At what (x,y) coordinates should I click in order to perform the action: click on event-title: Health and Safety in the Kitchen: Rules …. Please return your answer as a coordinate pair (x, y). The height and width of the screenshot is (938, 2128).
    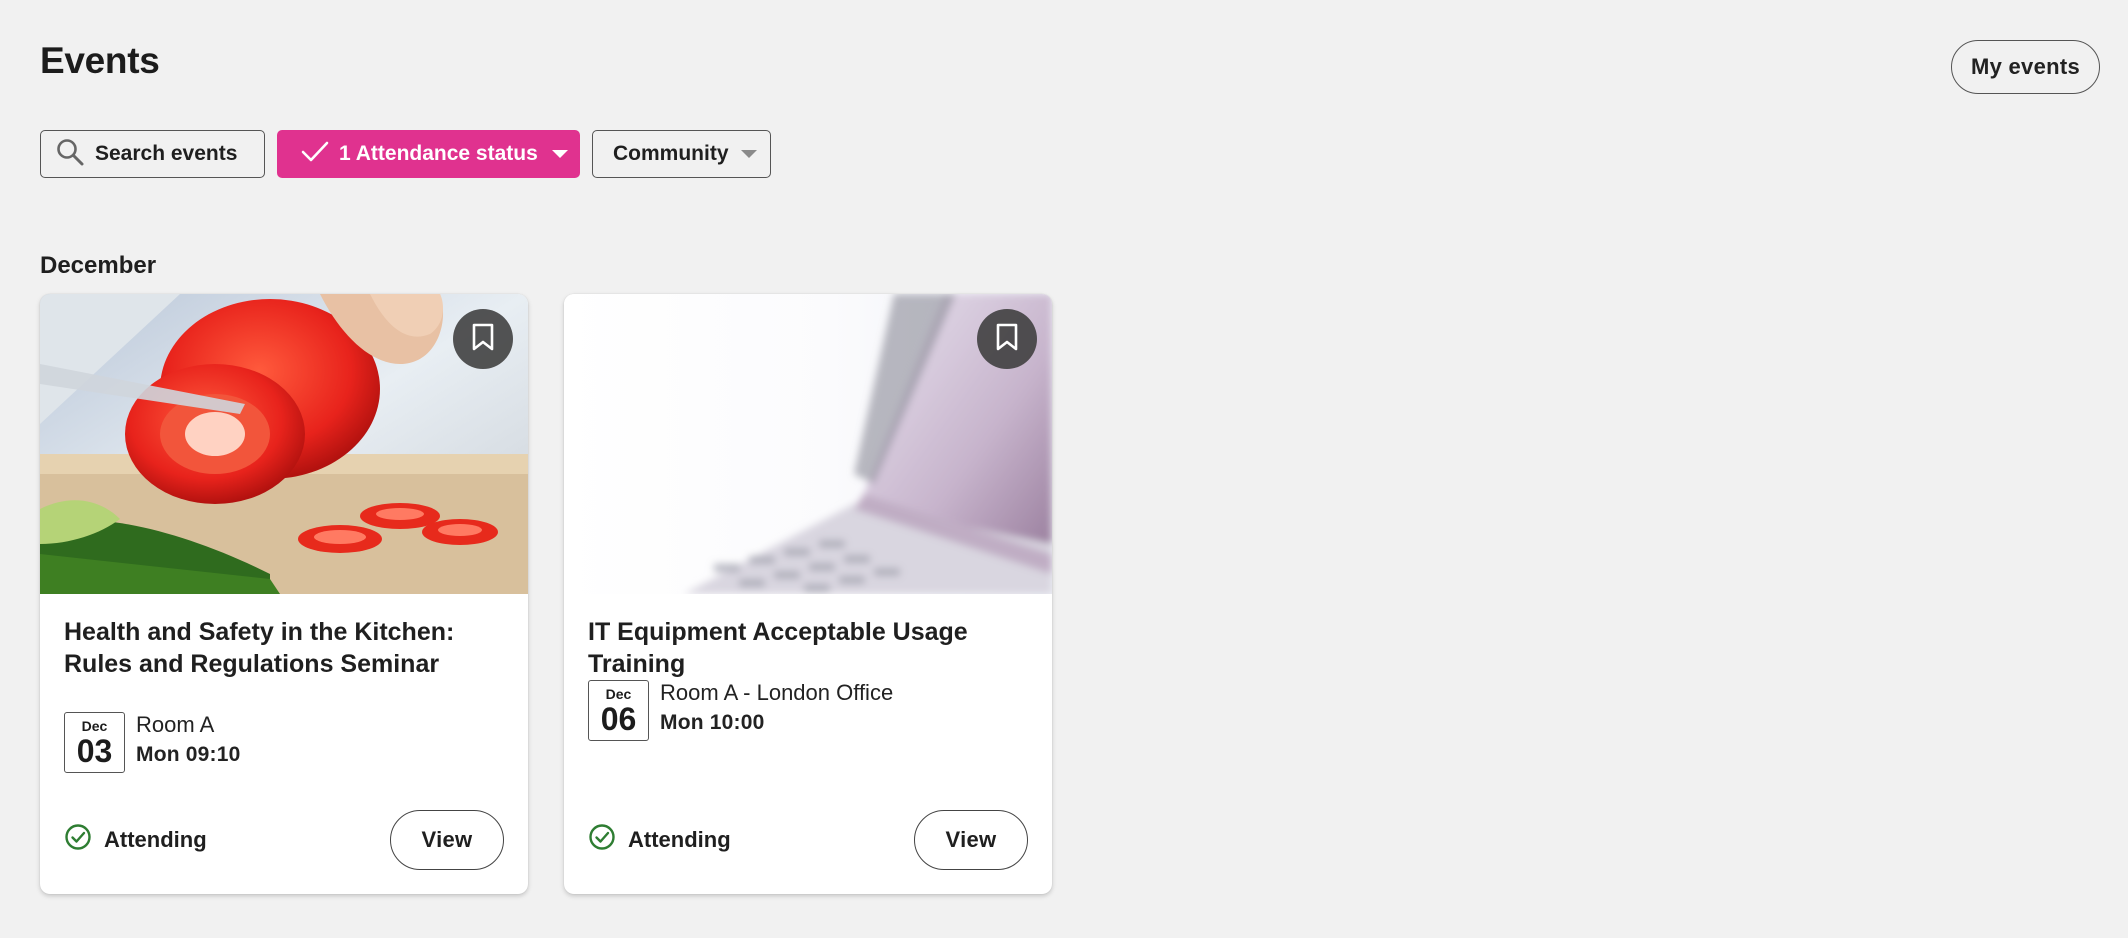
    Looking at the image, I should click on (284, 648).